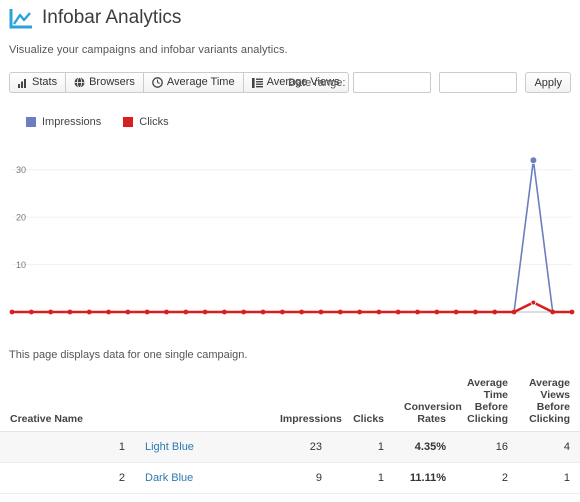 The height and width of the screenshot is (502, 580). What do you see at coordinates (169, 478) in the screenshot?
I see `creative-name-link: Dark Blue` at bounding box center [169, 478].